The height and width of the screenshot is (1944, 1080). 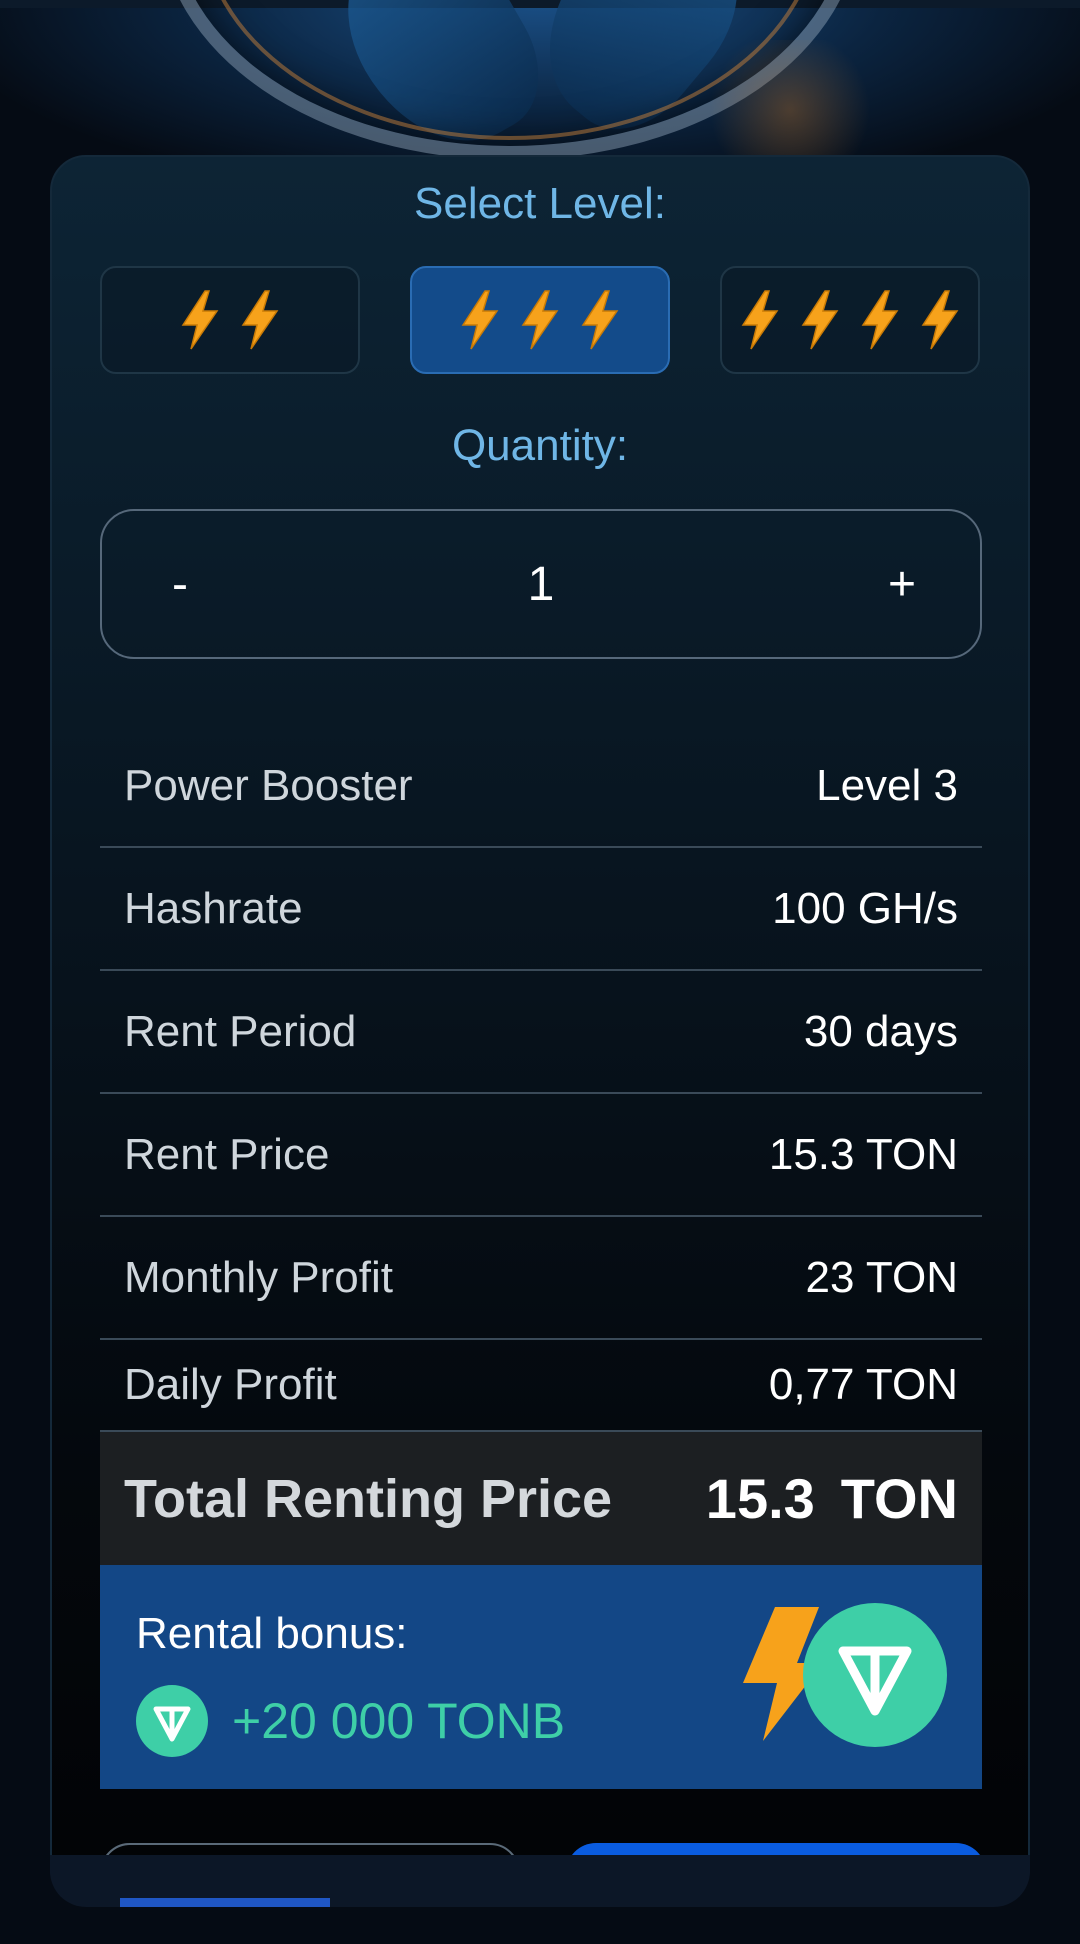 What do you see at coordinates (863, 1154) in the screenshot?
I see `detail-value: 15.3 TON` at bounding box center [863, 1154].